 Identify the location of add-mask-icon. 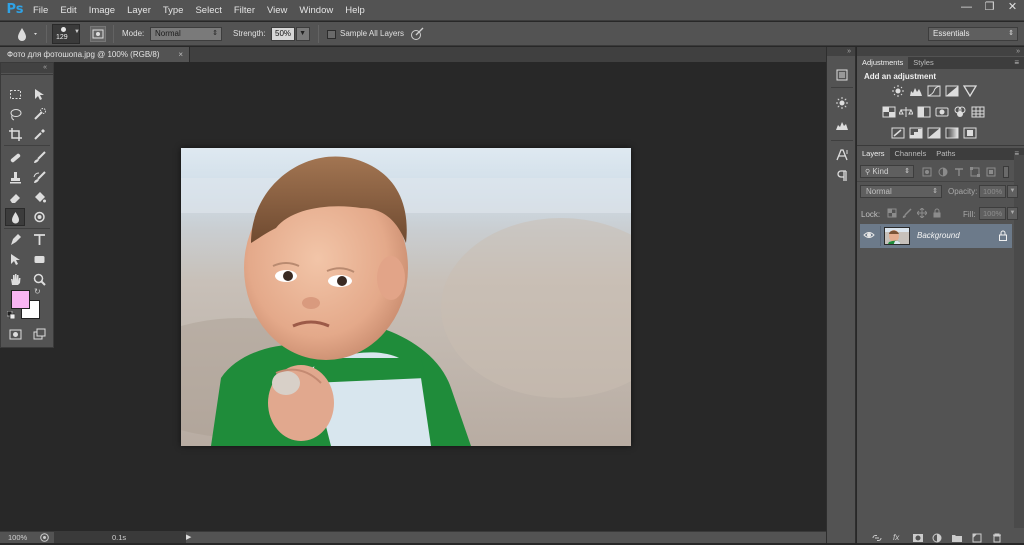
(918, 538).